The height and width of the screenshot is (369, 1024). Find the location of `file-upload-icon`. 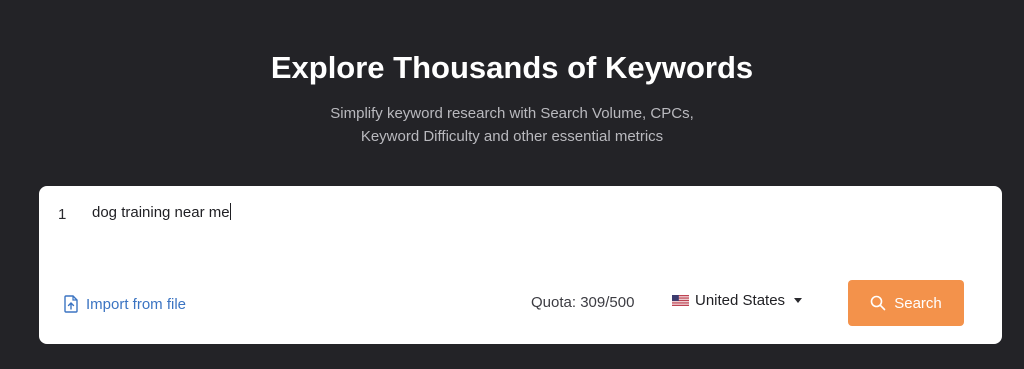

file-upload-icon is located at coordinates (71, 304).